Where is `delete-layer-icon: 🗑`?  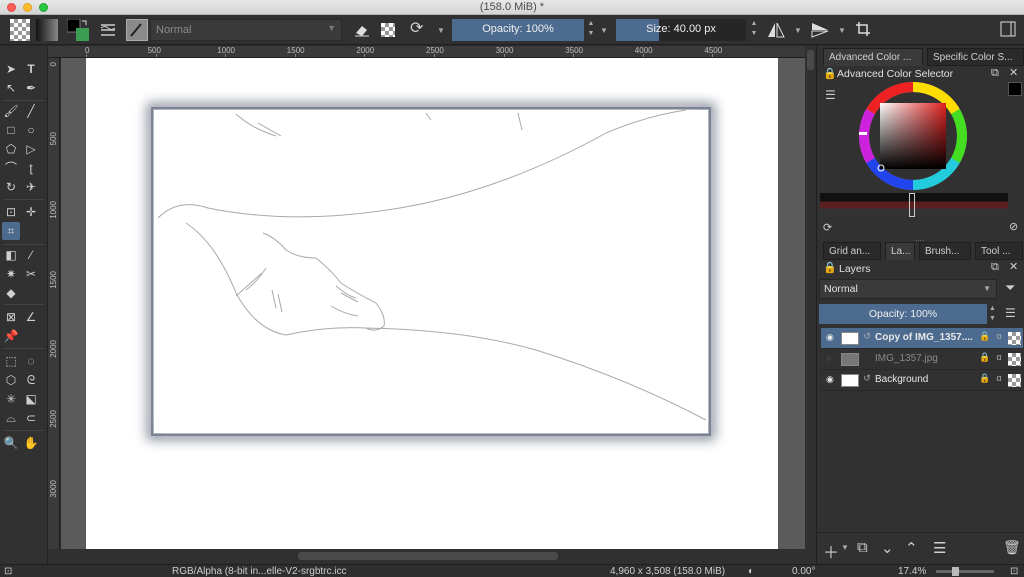 delete-layer-icon: 🗑 is located at coordinates (1012, 547).